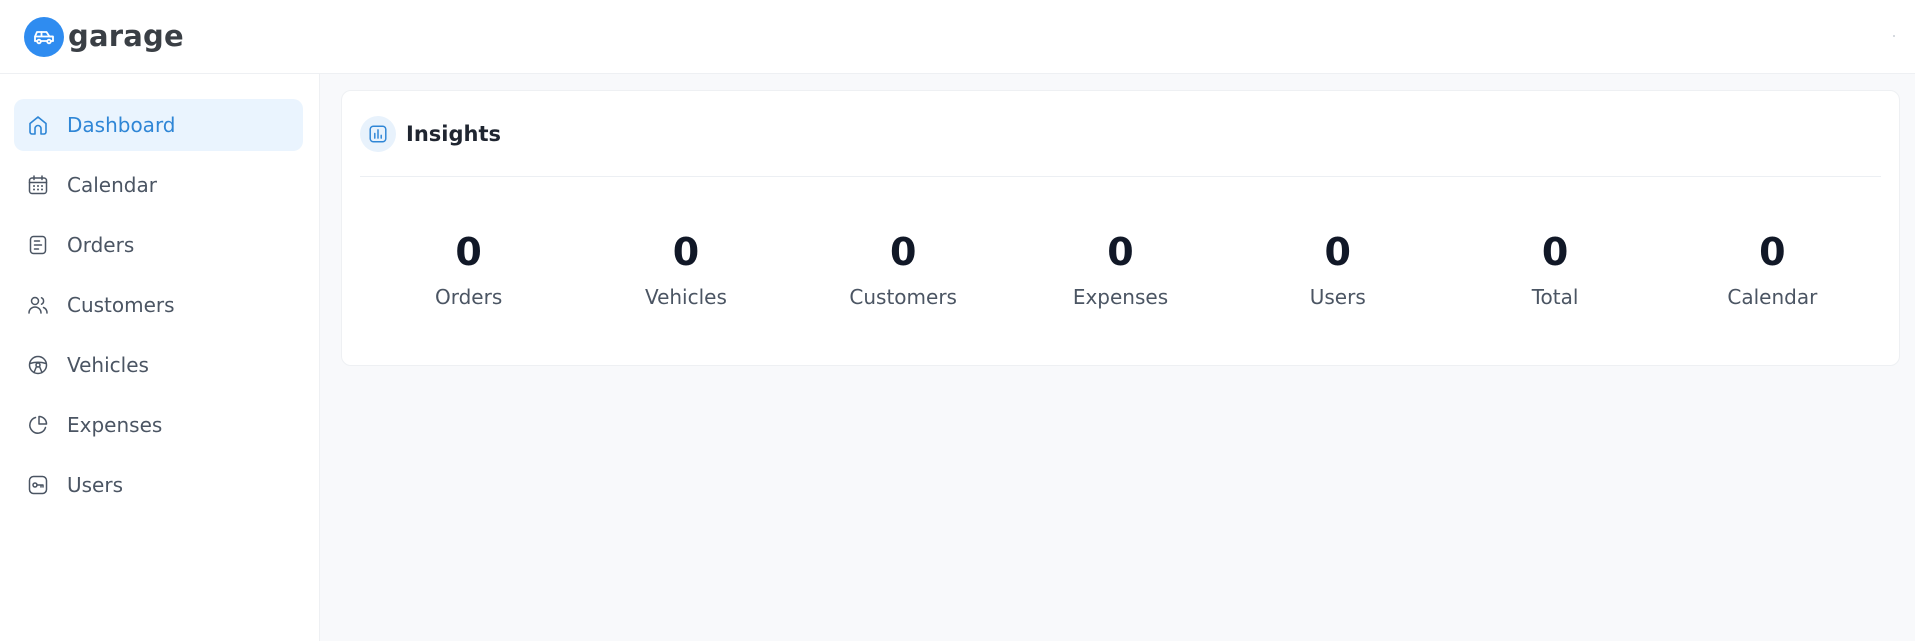  I want to click on sidebar-item-label: Expenses, so click(115, 425).